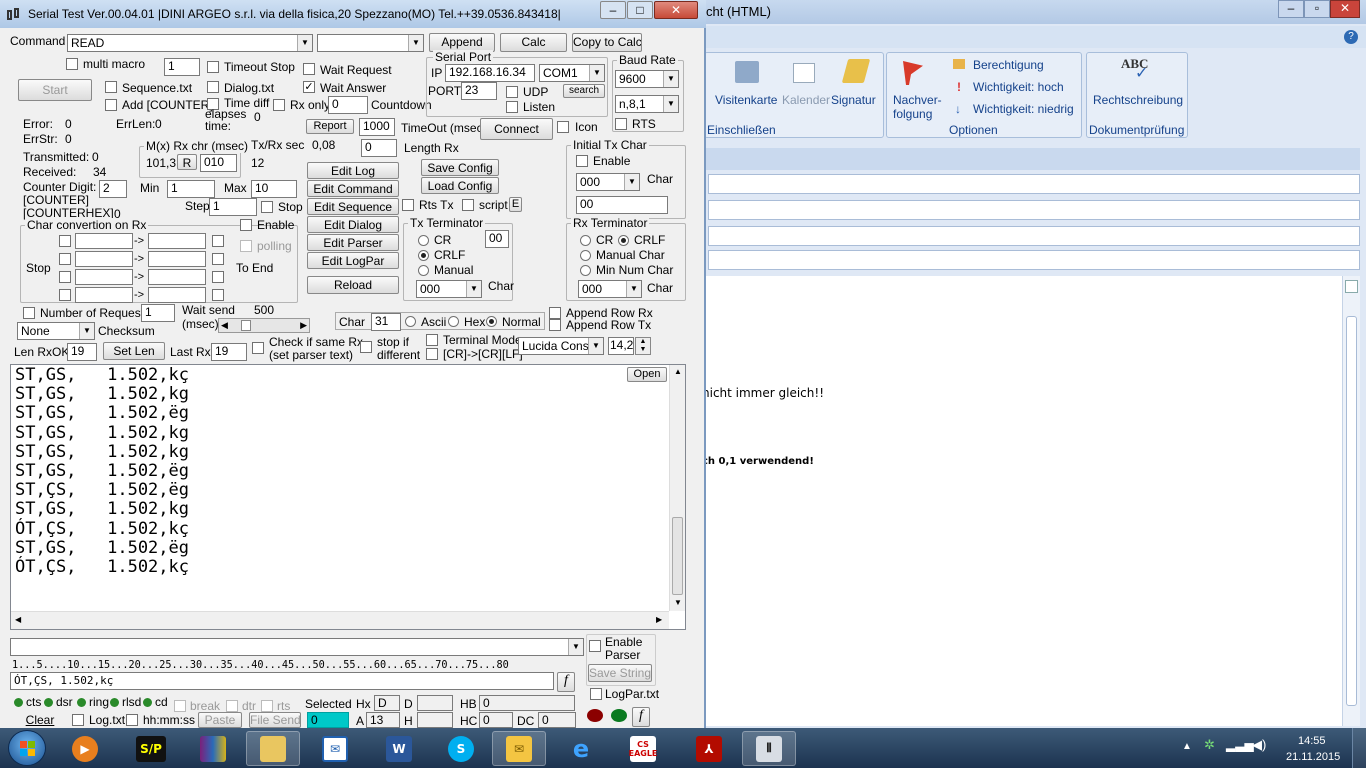 The image size is (1366, 768). What do you see at coordinates (1359, 748) in the screenshot?
I see `show-desktop-button` at bounding box center [1359, 748].